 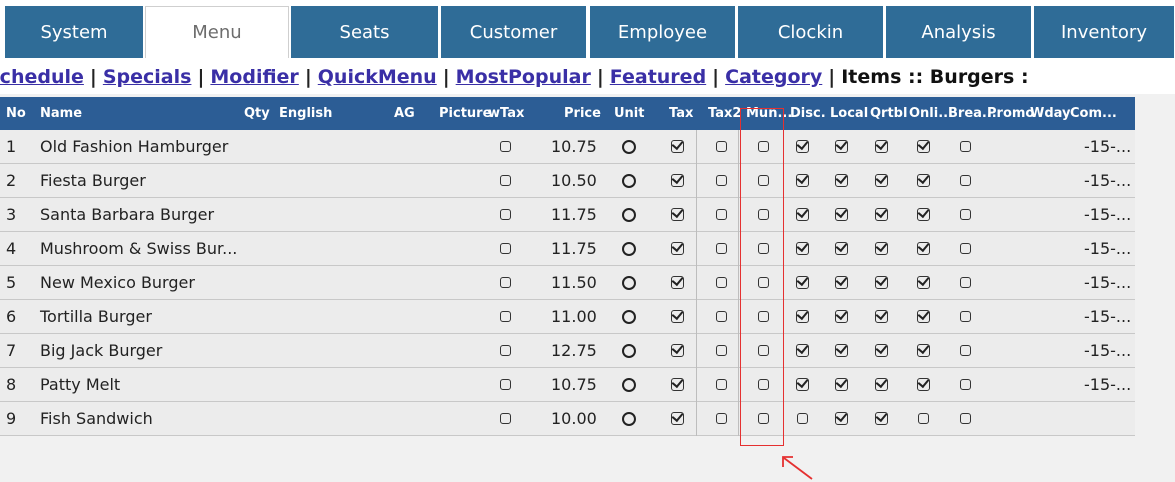 I want to click on column-header: Name, so click(x=61, y=113).